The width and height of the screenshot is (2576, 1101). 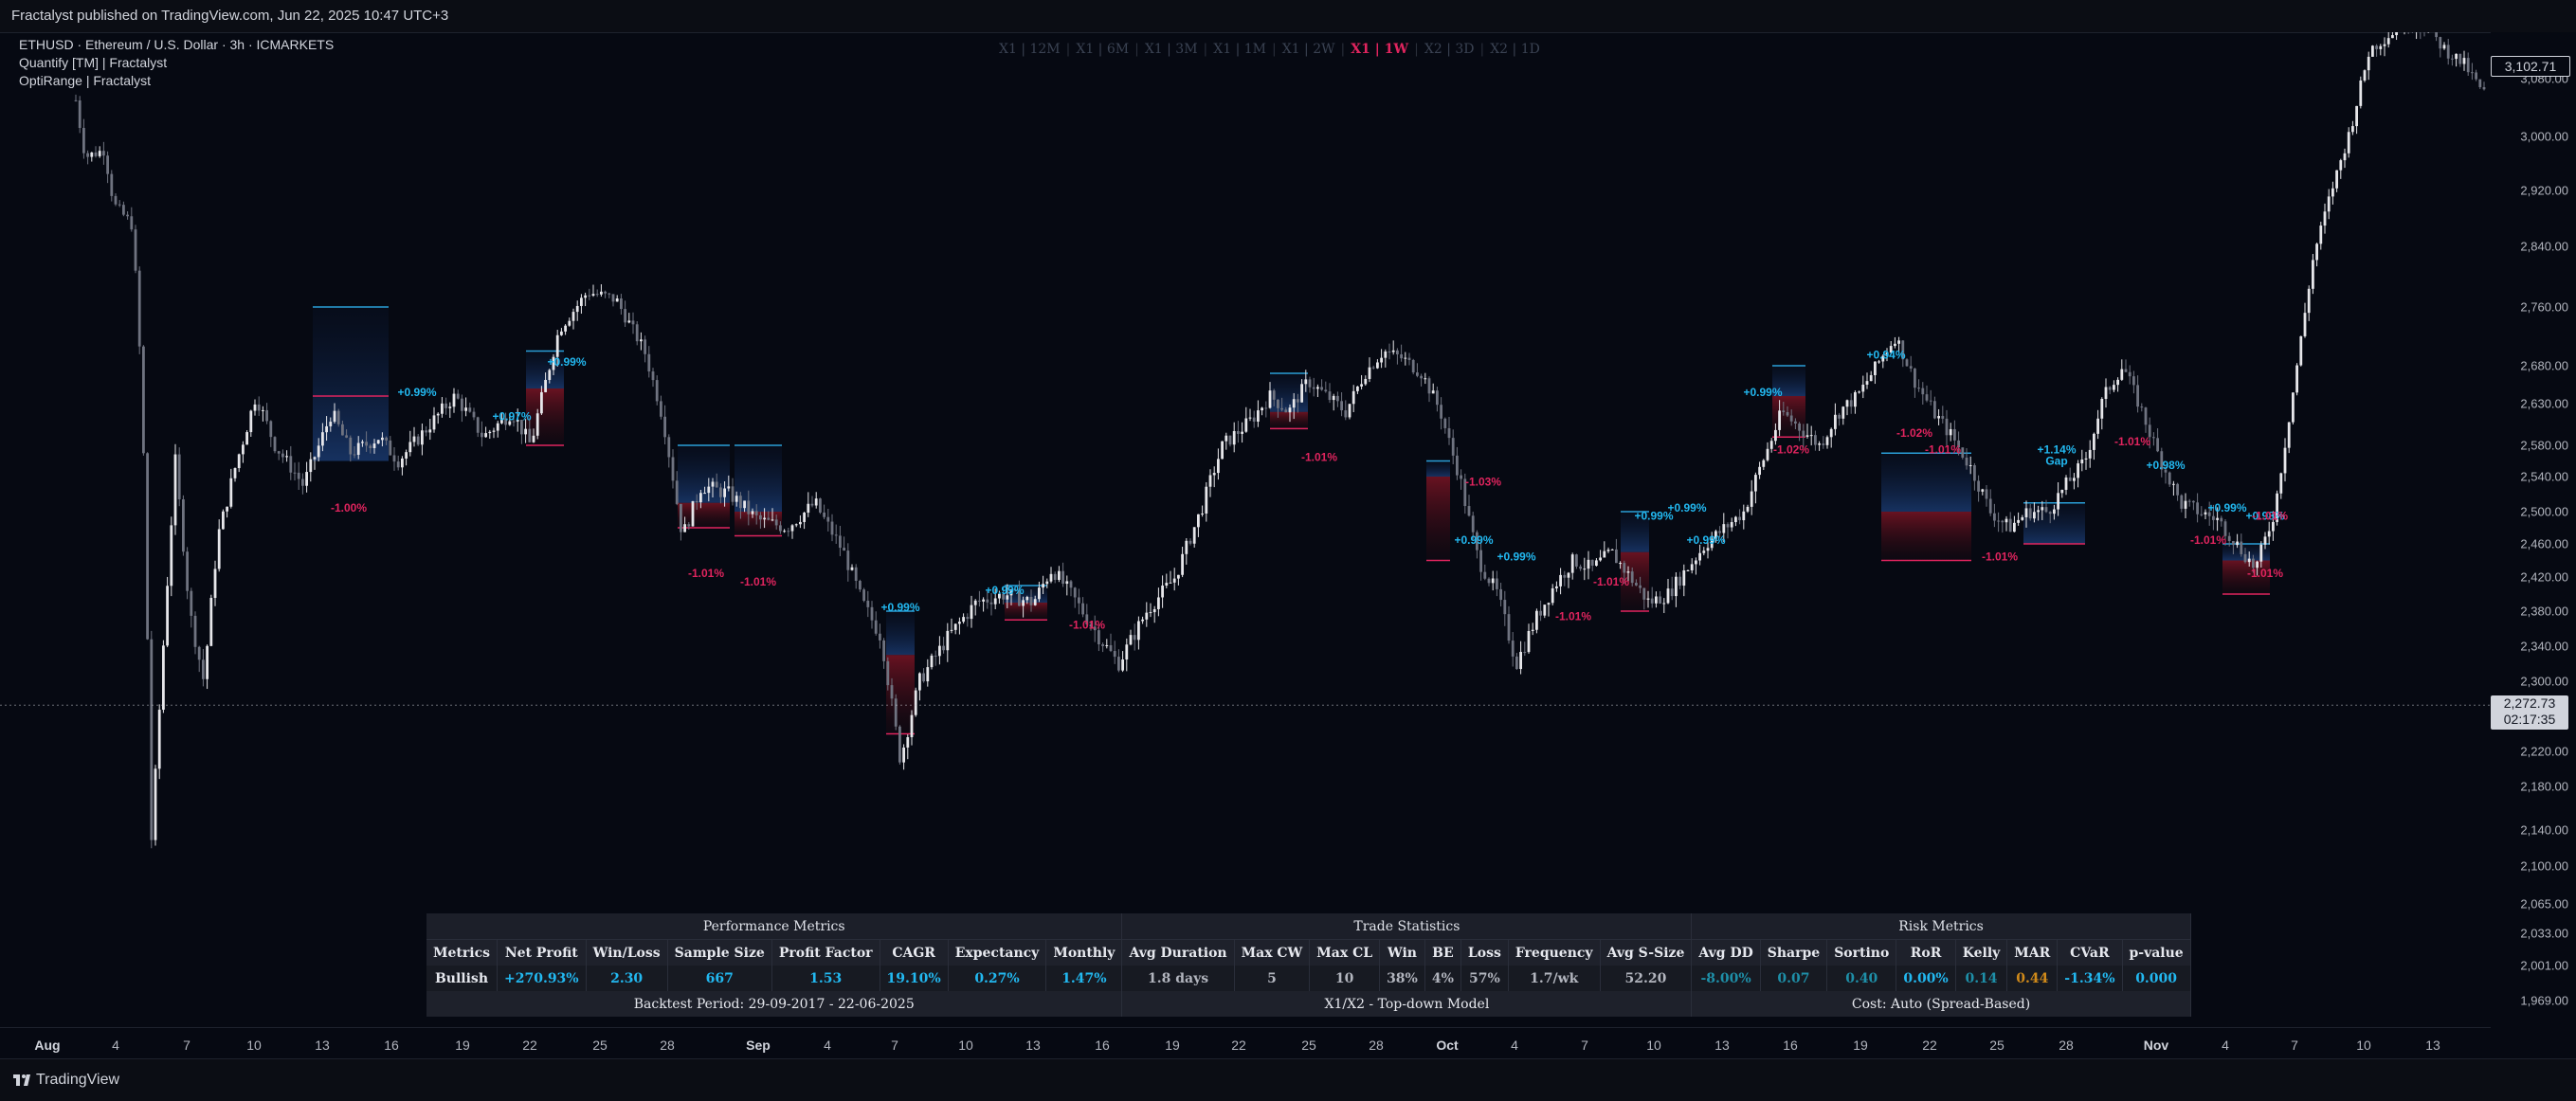 I want to click on time-tick: 4, so click(x=1514, y=1045).